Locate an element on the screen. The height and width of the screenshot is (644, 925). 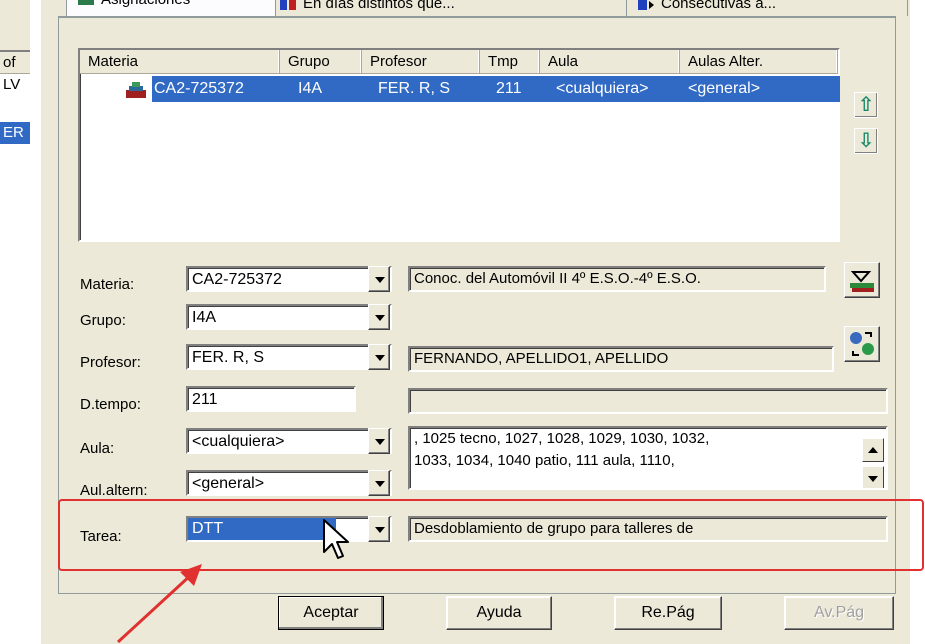
column-header-grupo: Grupo is located at coordinates (321, 62).